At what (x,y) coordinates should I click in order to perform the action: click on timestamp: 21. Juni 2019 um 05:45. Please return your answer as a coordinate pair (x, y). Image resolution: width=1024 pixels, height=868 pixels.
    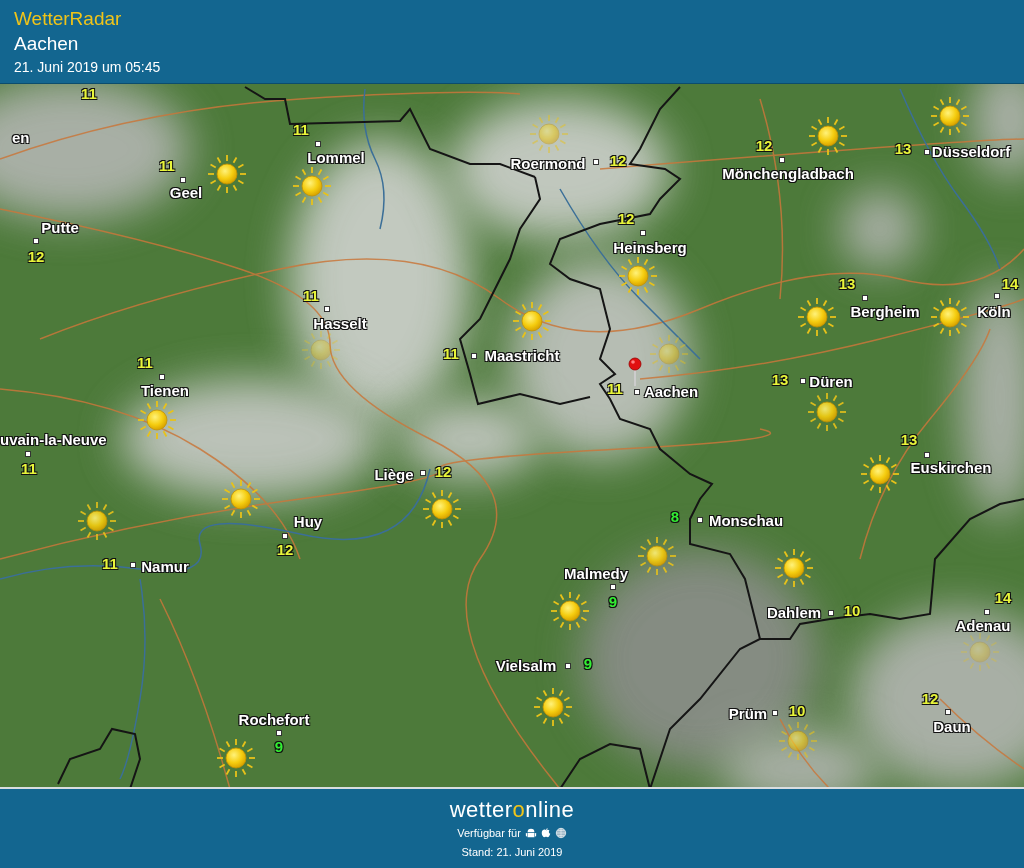
    Looking at the image, I should click on (88, 67).